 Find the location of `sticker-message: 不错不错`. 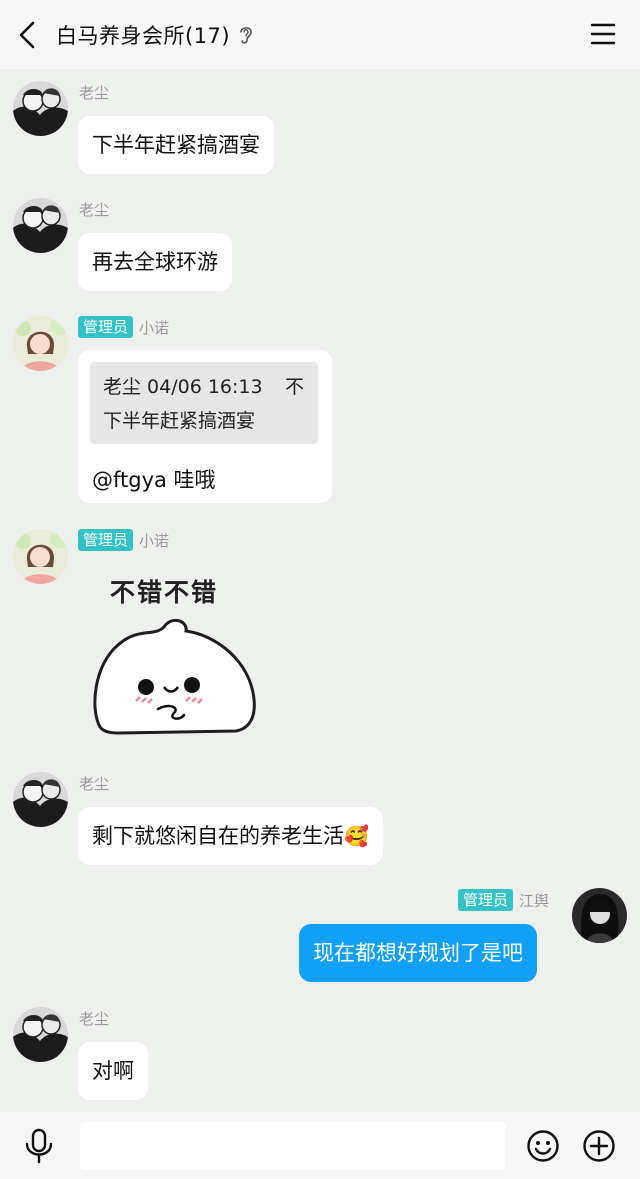

sticker-message: 不错不错 is located at coordinates (178, 654).